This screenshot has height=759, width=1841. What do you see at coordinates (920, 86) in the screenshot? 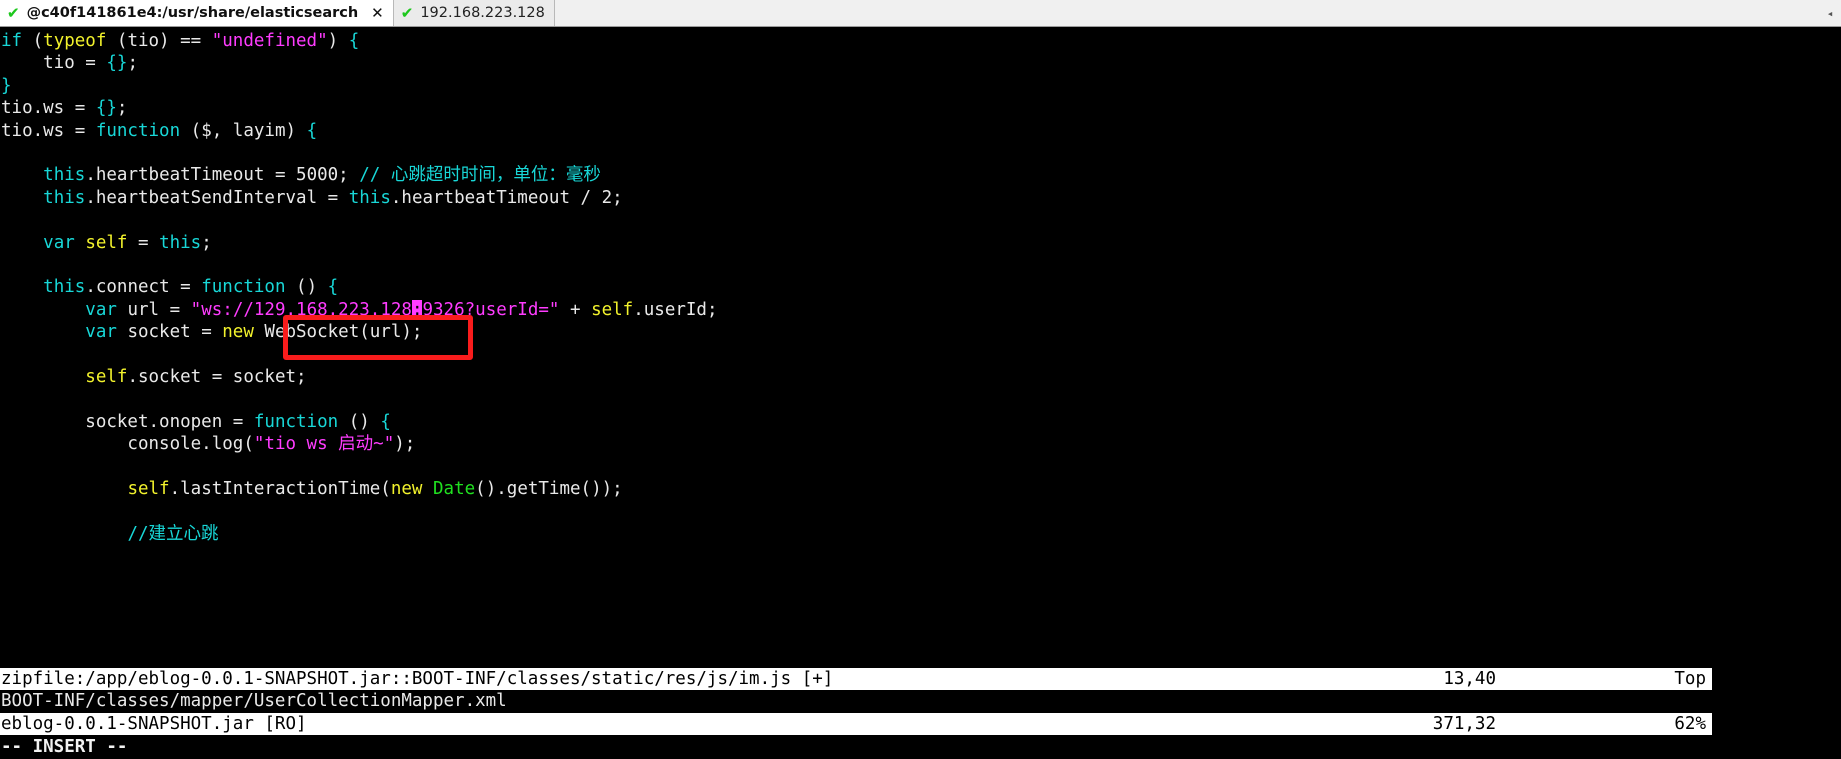
I see `code-line: }` at bounding box center [920, 86].